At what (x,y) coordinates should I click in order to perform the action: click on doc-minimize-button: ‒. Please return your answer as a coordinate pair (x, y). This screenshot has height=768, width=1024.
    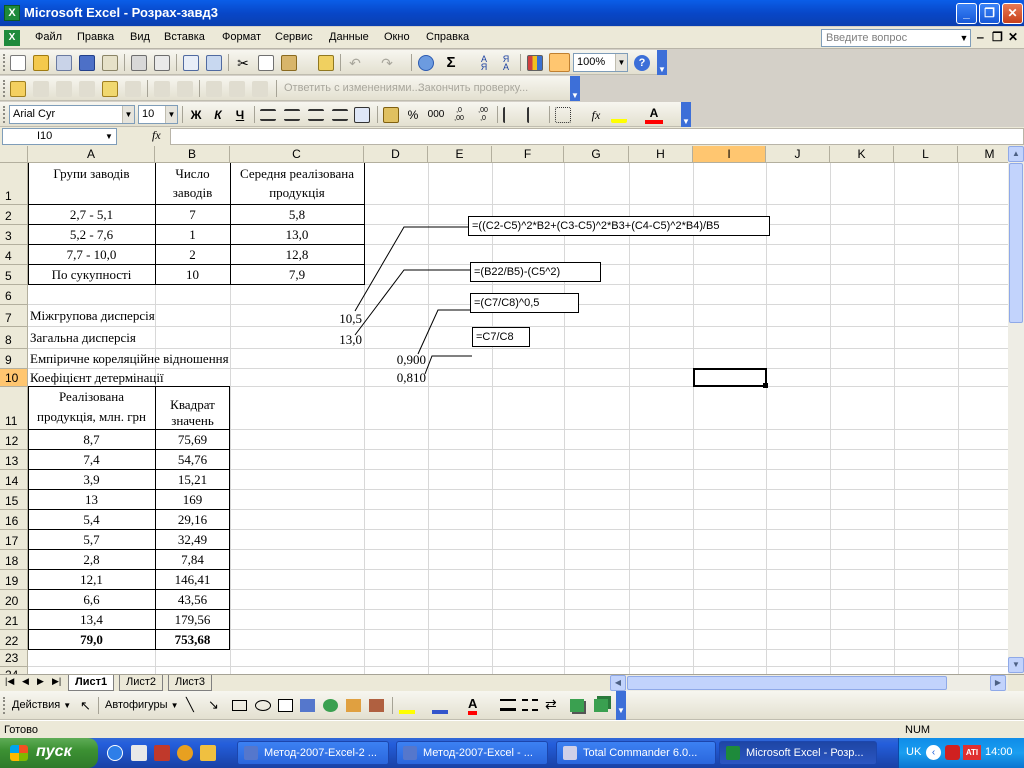
    Looking at the image, I should click on (980, 37).